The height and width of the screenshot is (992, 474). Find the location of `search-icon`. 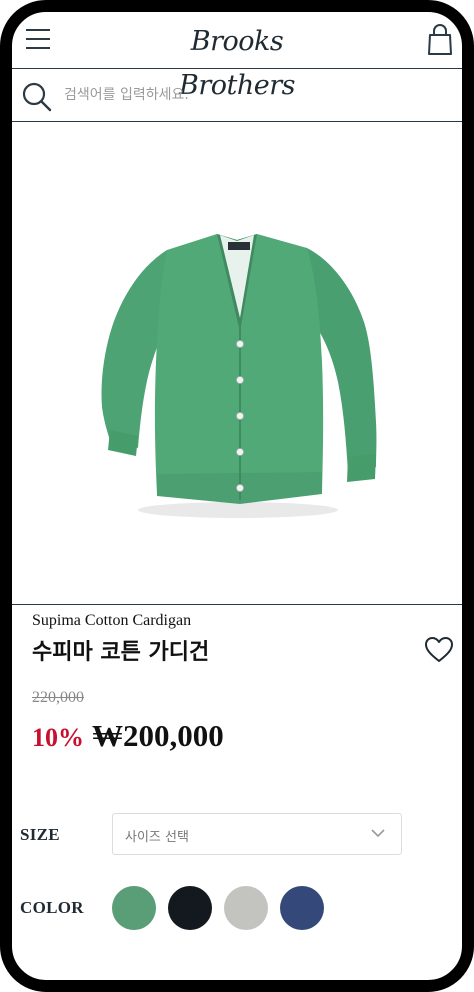

search-icon is located at coordinates (37, 97).